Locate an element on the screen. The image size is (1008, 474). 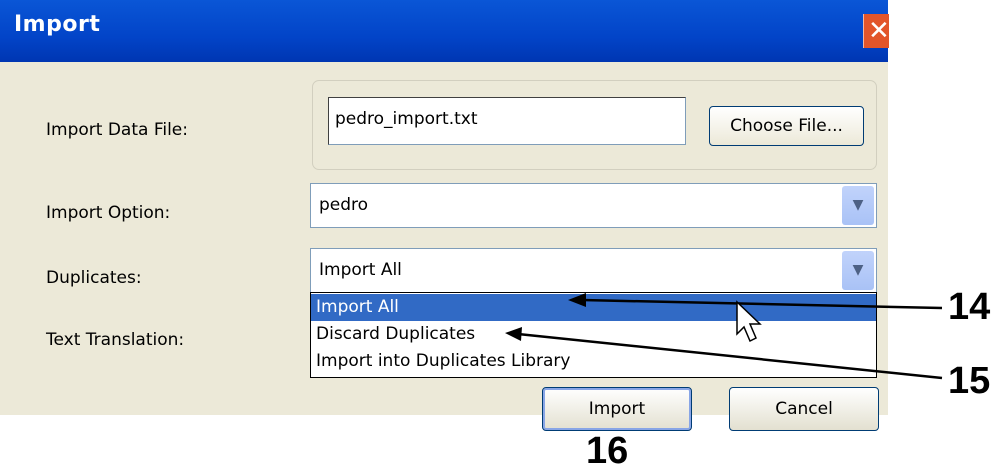
callout-label-16: 16 is located at coordinates (607, 451).